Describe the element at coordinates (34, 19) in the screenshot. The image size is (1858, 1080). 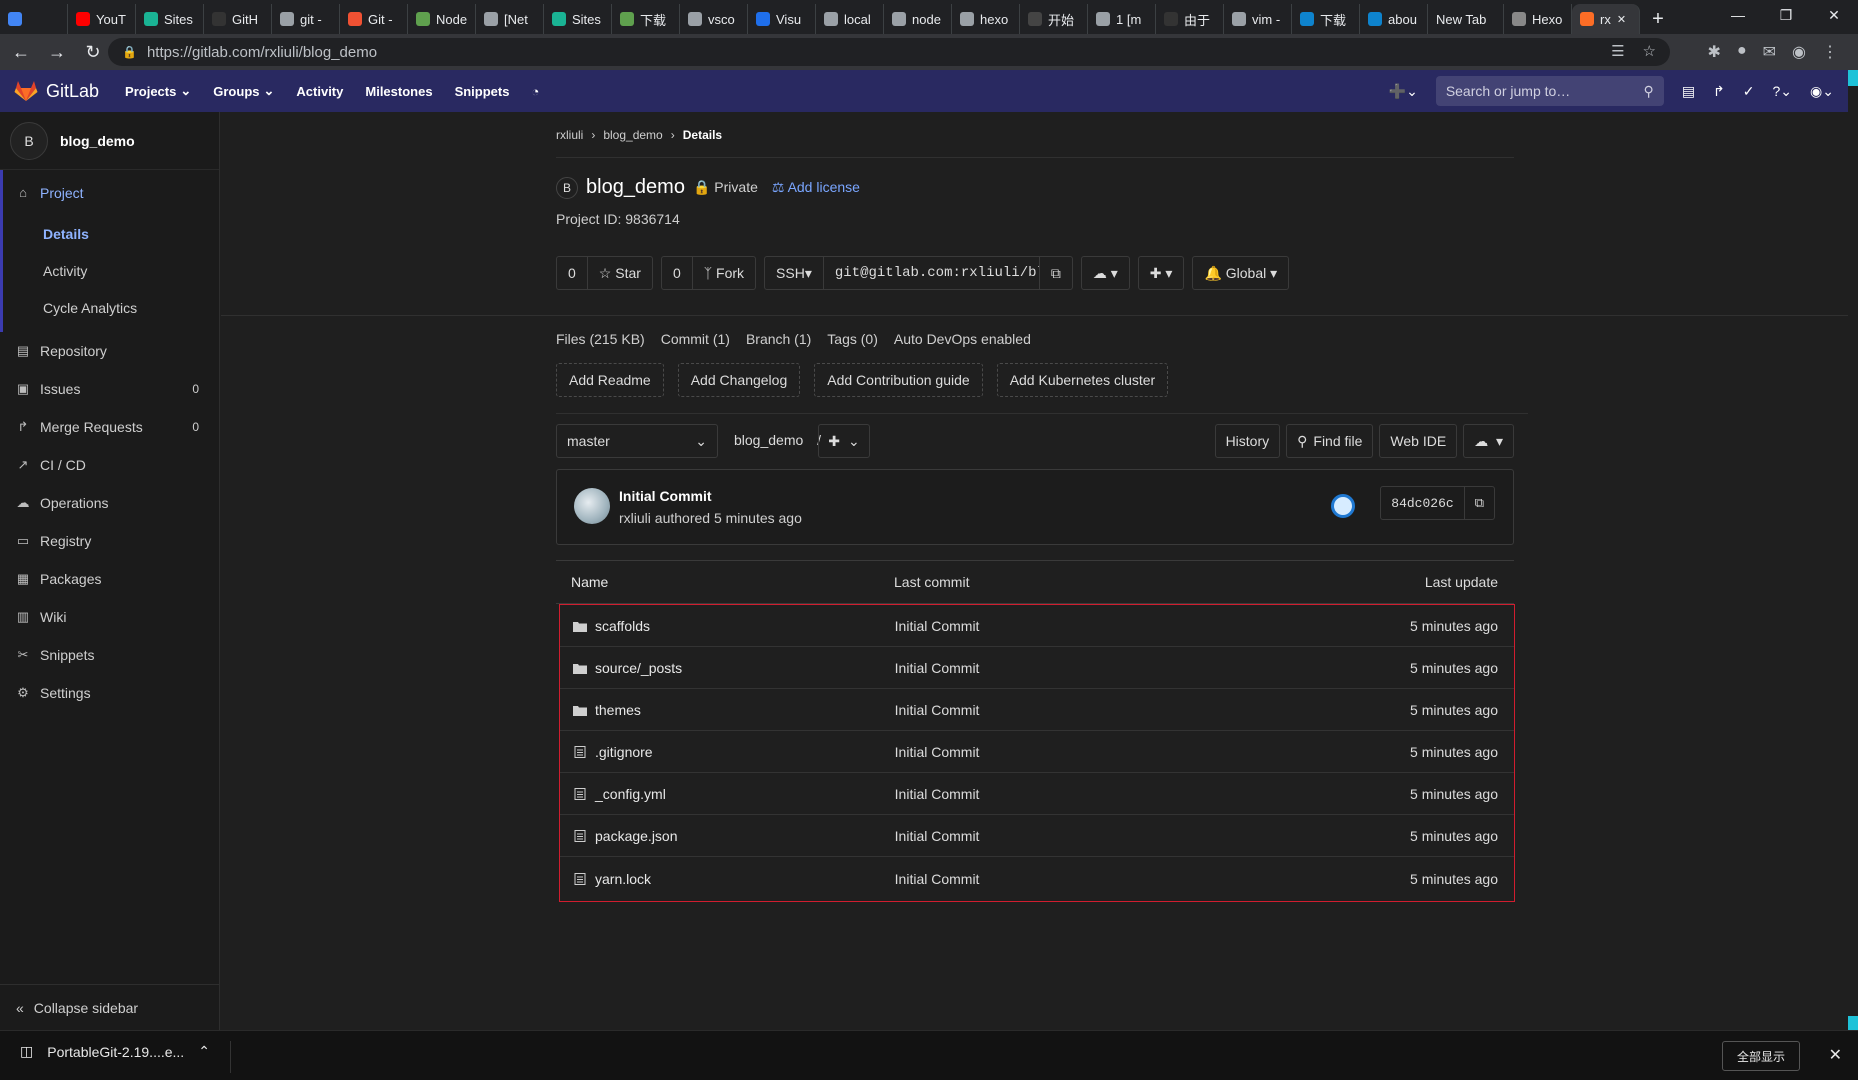
I see `browser-tab` at that location.